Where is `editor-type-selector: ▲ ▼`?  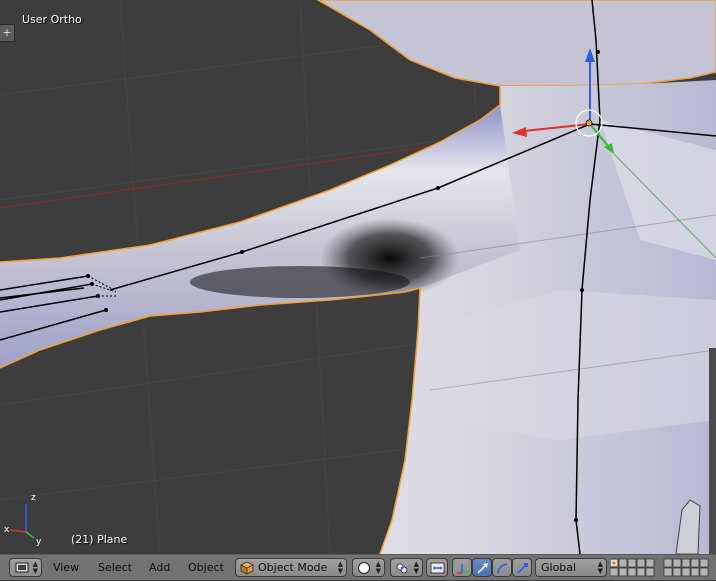 editor-type-selector: ▲ ▼ is located at coordinates (25, 567).